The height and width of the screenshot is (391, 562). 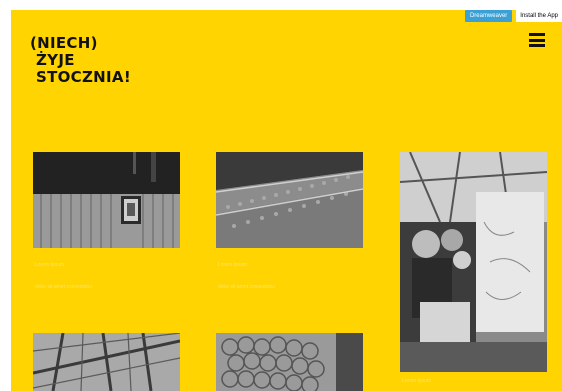 I want to click on hamburger-menu-icon, so click(x=537, y=40).